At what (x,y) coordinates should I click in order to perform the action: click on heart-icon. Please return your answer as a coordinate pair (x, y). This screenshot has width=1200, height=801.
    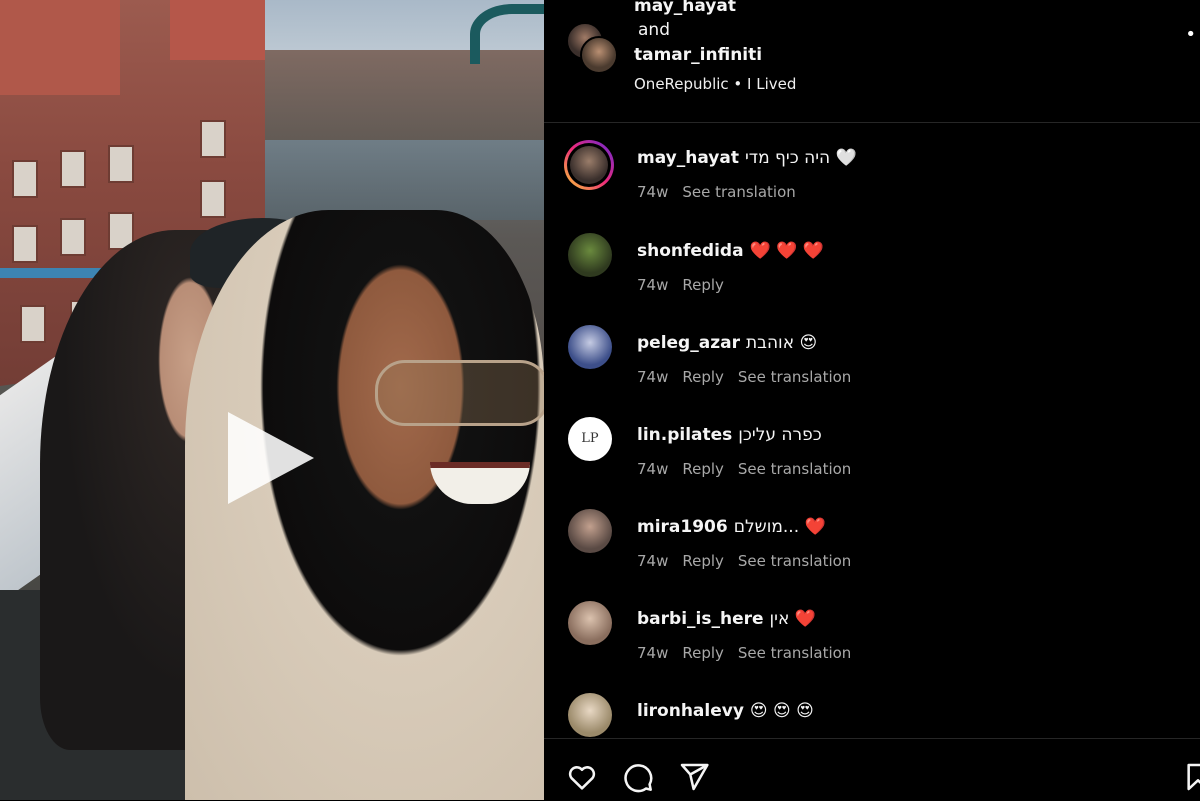
    Looking at the image, I should click on (582, 777).